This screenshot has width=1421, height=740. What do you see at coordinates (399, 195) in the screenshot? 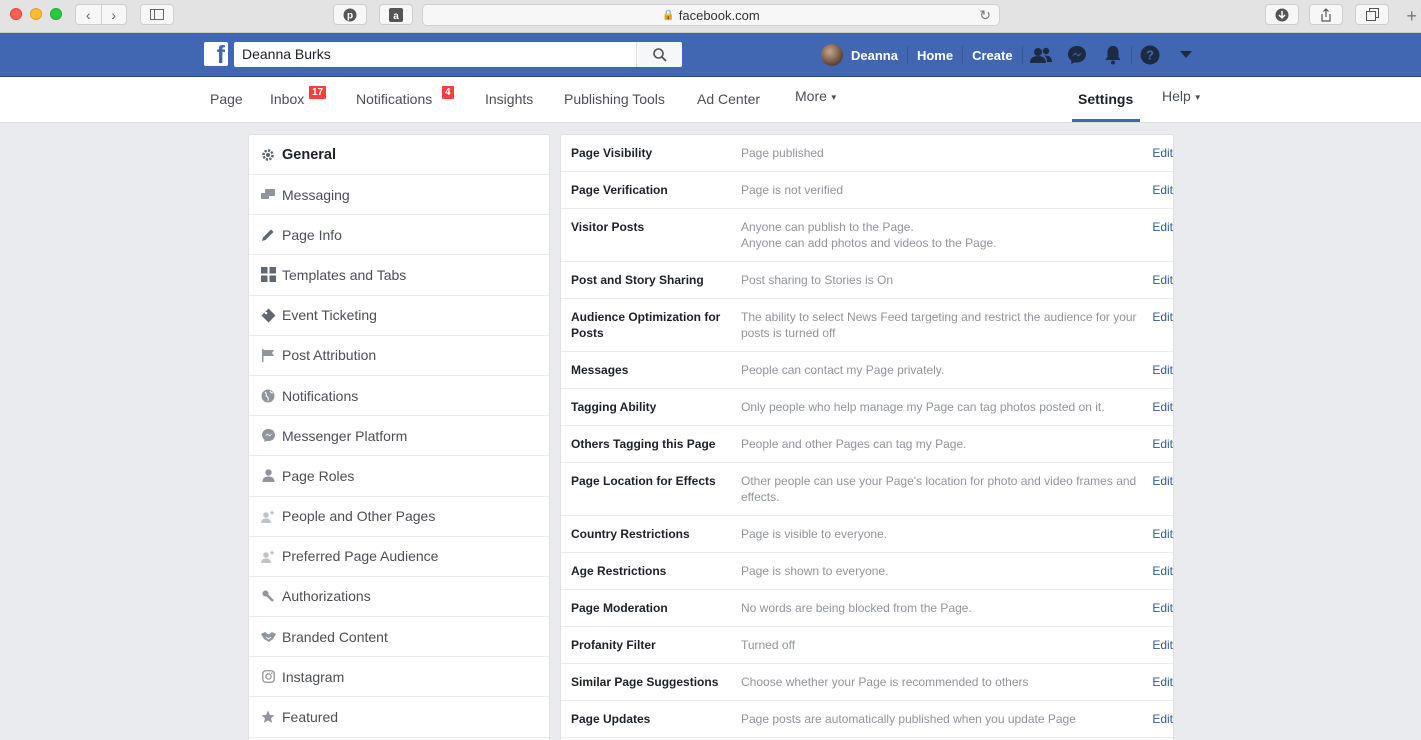
I see `sidebar-item-messaging: Messaging` at bounding box center [399, 195].